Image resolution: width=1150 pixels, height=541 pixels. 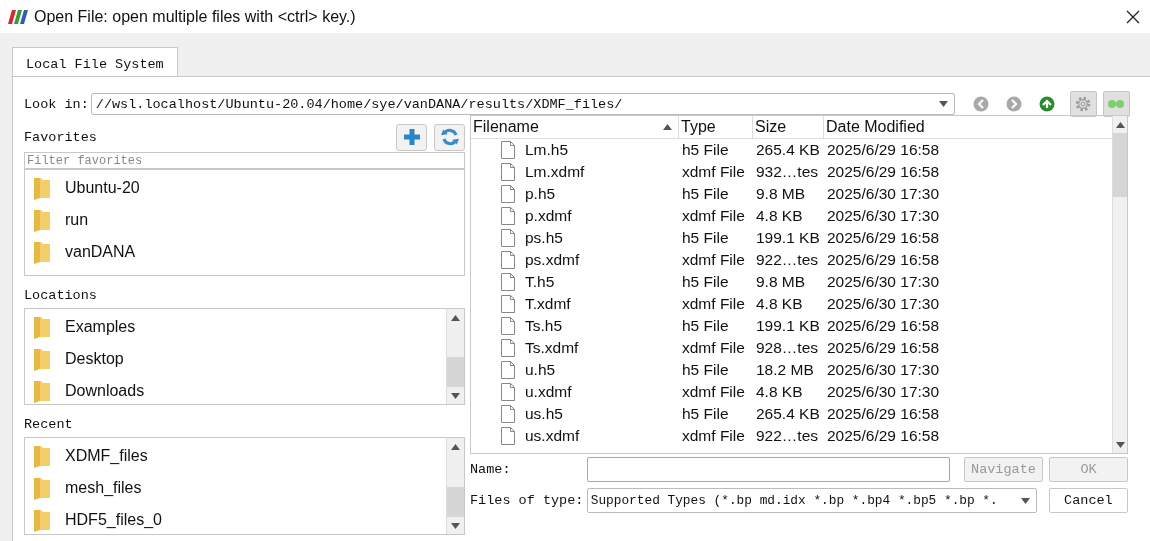 What do you see at coordinates (527, 500) in the screenshot?
I see `files-of-type-label: Files of type:` at bounding box center [527, 500].